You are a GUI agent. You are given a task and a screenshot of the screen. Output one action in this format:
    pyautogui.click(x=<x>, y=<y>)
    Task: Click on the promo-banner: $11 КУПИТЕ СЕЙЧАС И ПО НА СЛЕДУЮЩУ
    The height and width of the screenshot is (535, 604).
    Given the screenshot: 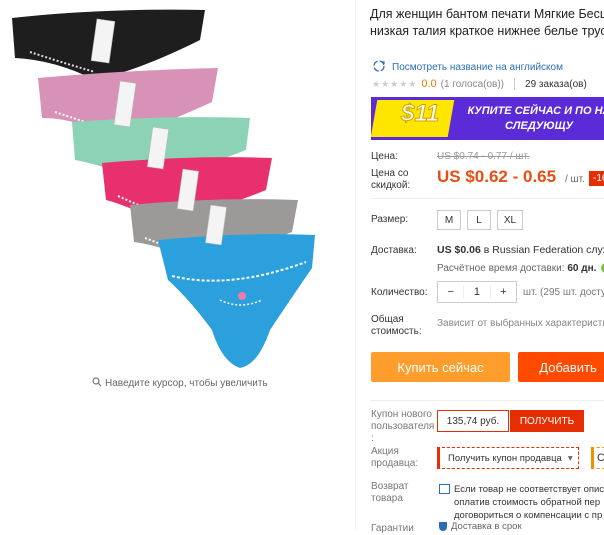 What is the action you would take?
    pyautogui.click(x=487, y=118)
    